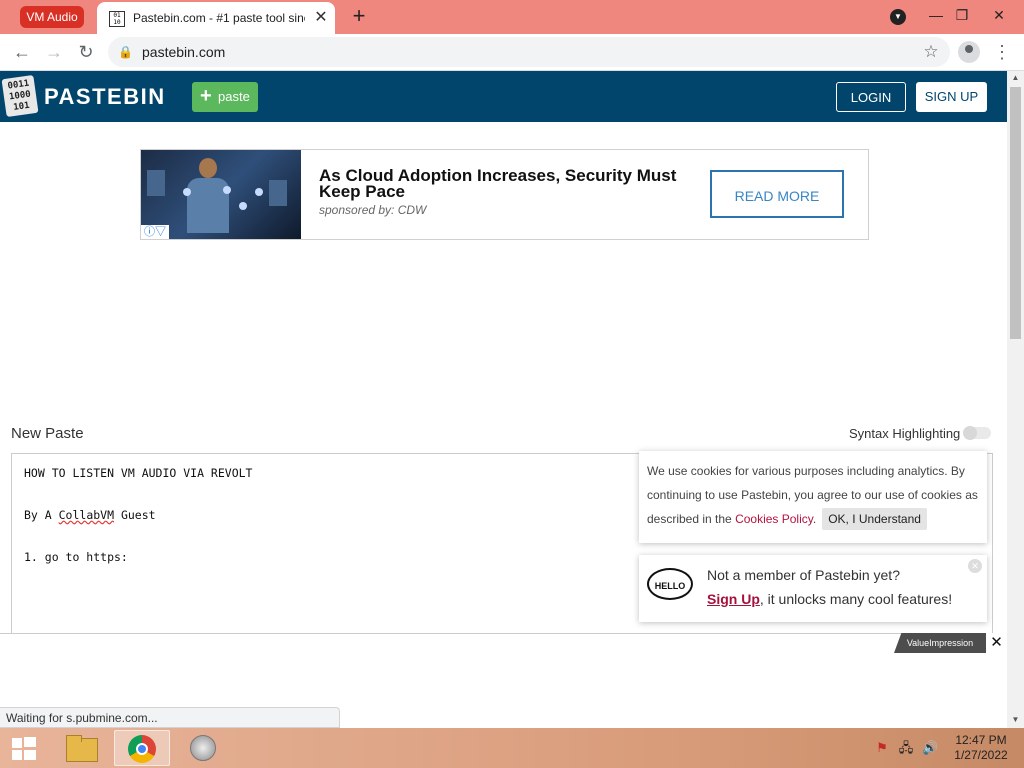 Image resolution: width=1024 pixels, height=768 pixels. What do you see at coordinates (206, 96) in the screenshot?
I see `plus-icon: +` at bounding box center [206, 96].